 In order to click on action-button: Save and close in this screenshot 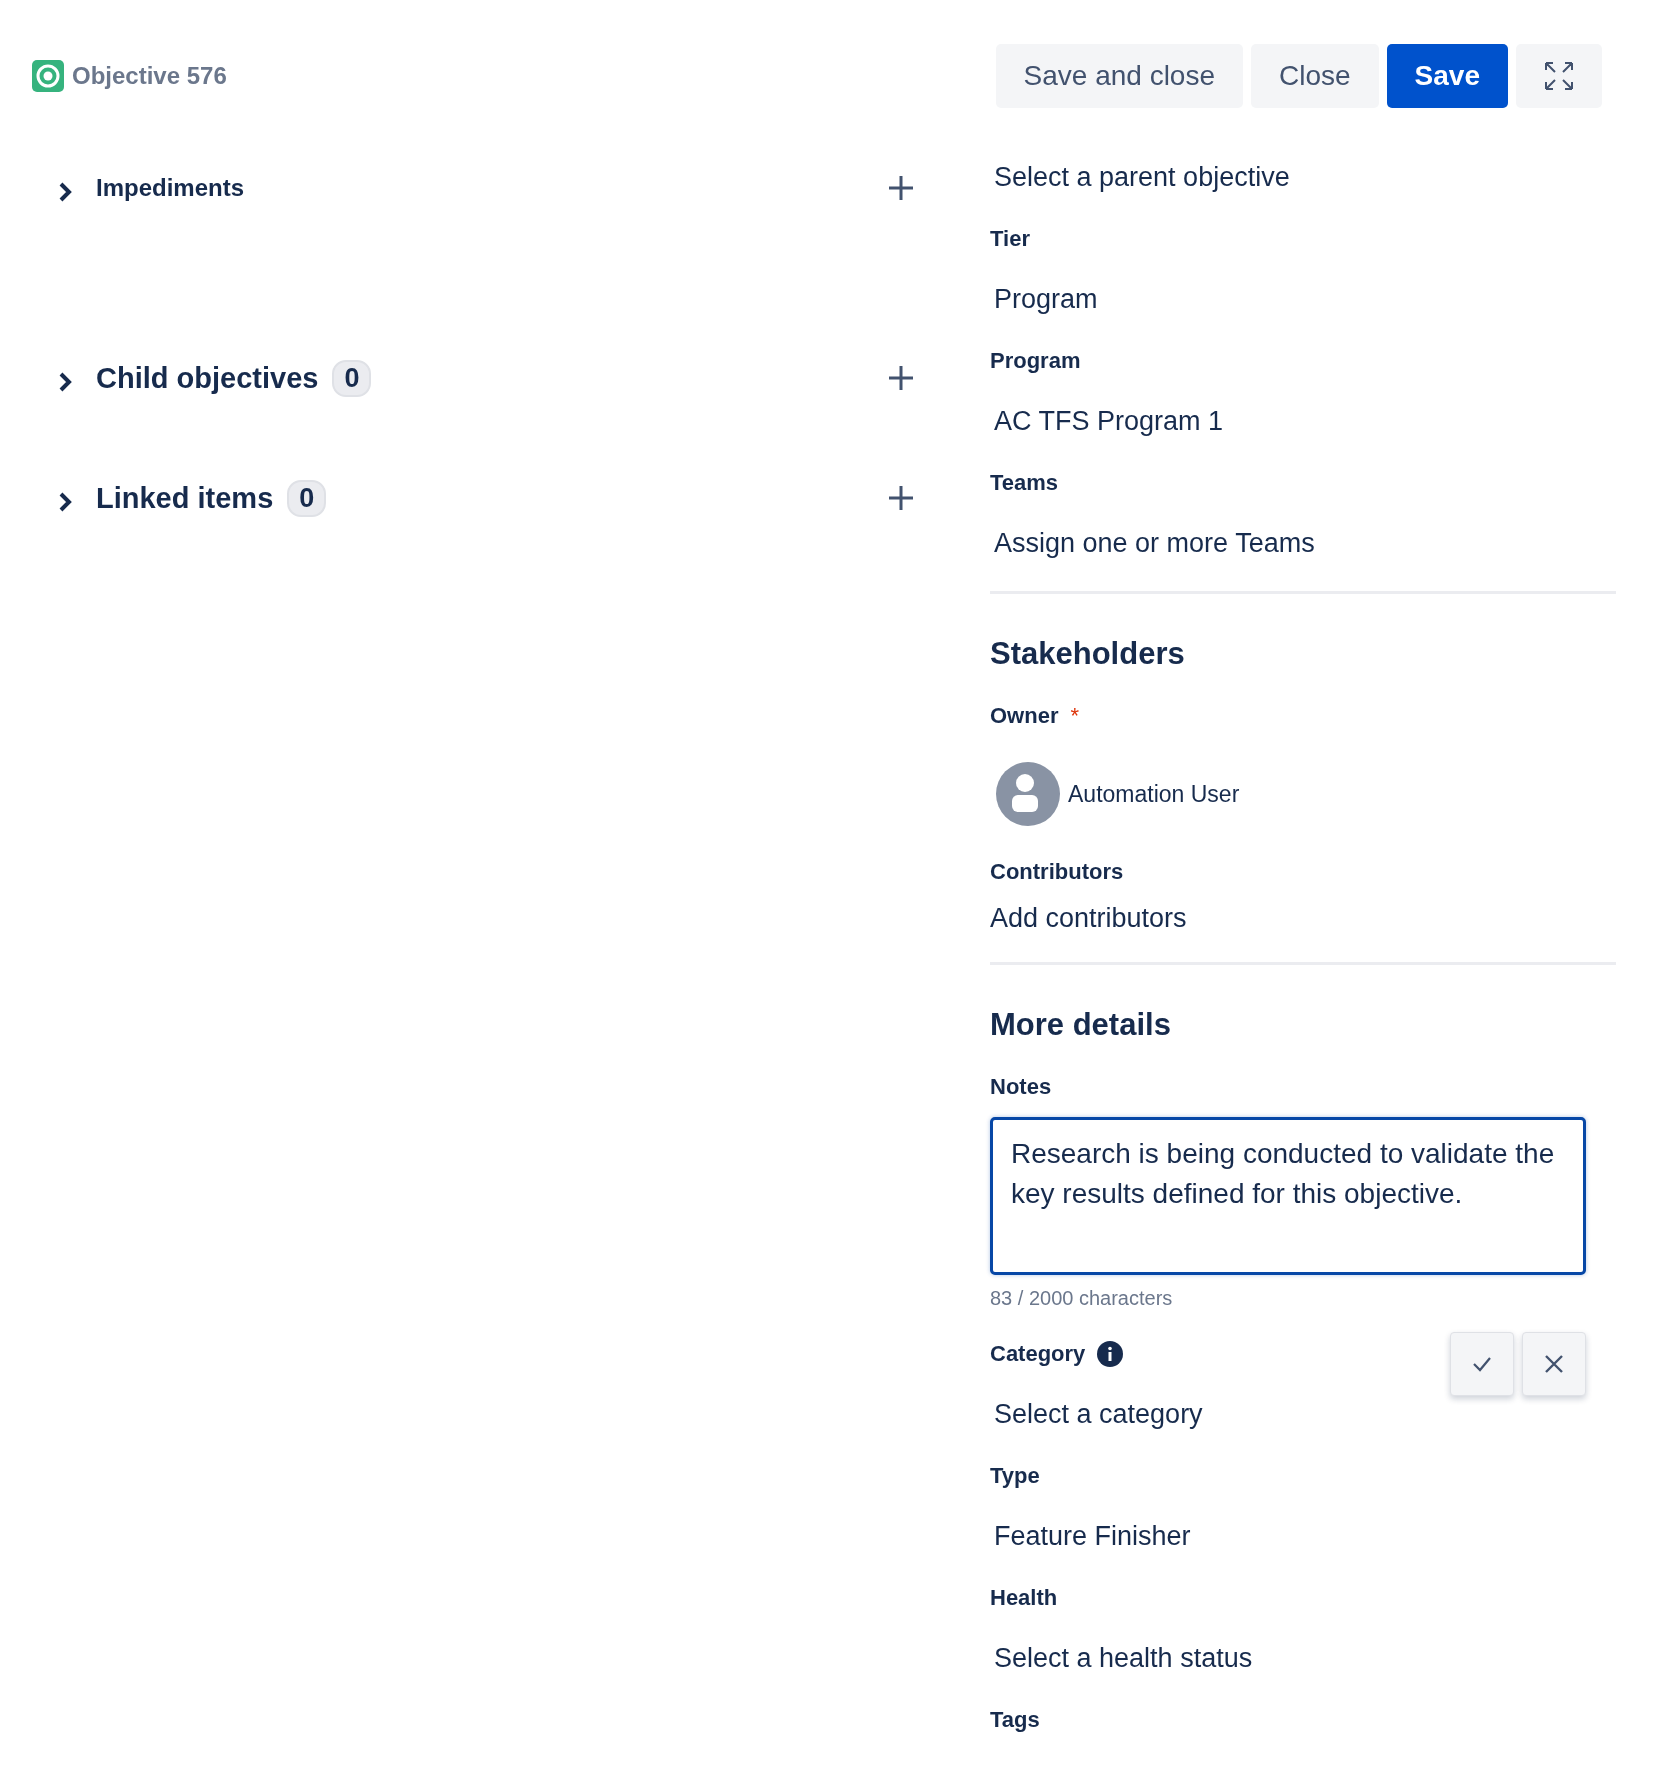, I will do `click(1119, 76)`.